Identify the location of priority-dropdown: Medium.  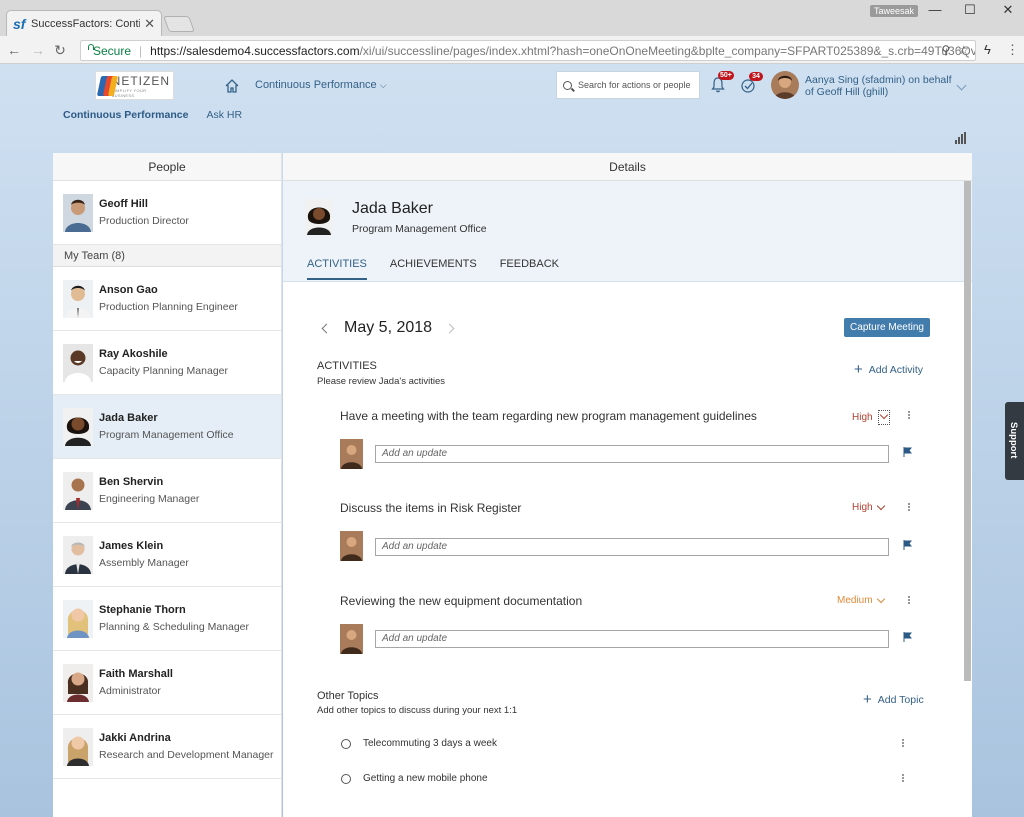
(861, 600).